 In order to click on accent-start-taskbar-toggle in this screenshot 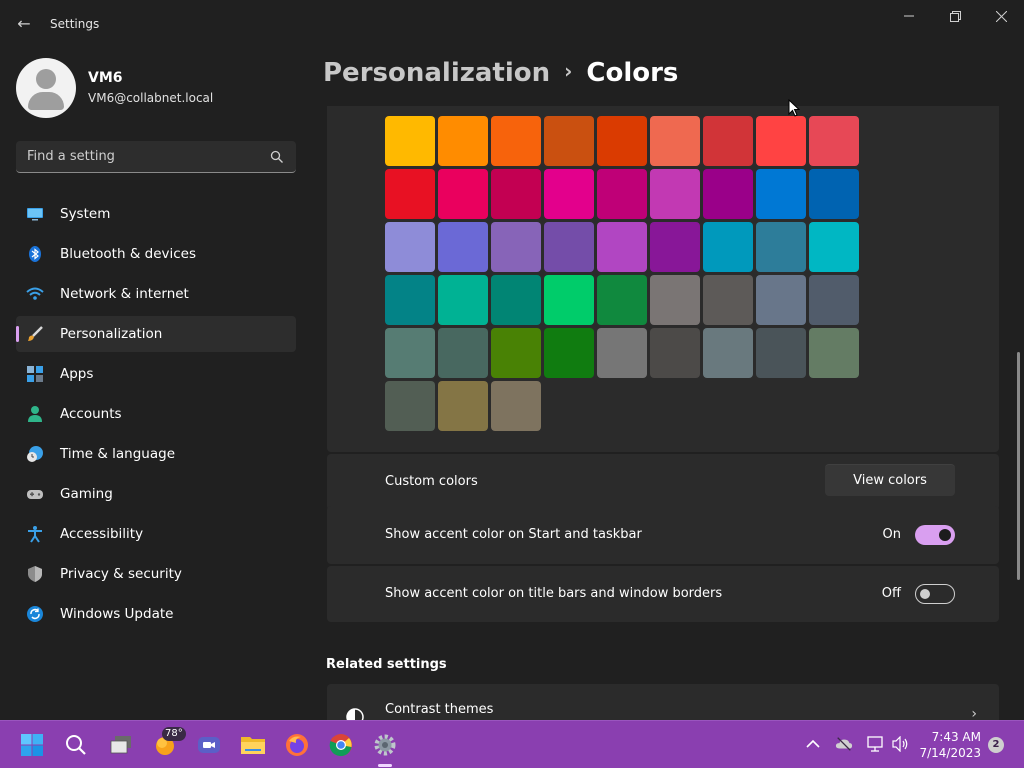, I will do `click(935, 535)`.